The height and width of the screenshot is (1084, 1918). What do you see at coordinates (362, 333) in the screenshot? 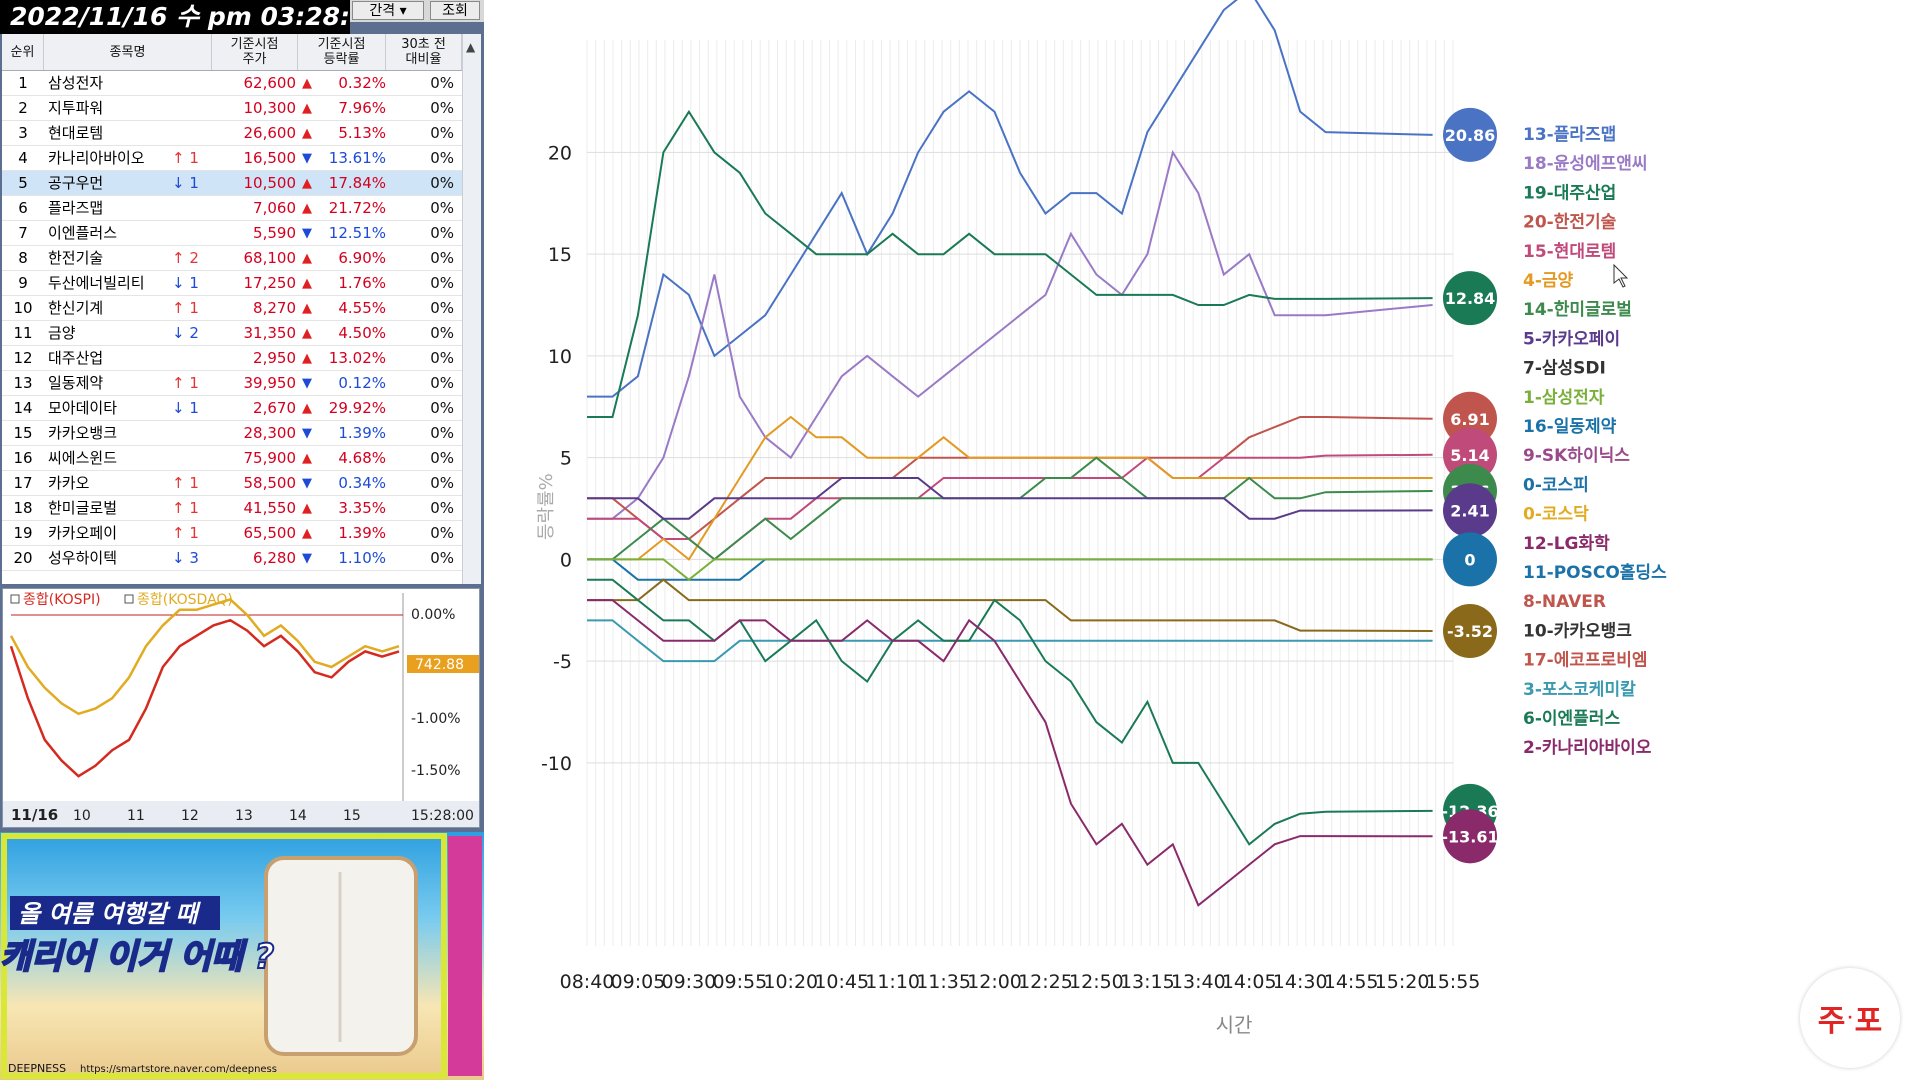
I see `rate-cell: 4.50%` at bounding box center [362, 333].